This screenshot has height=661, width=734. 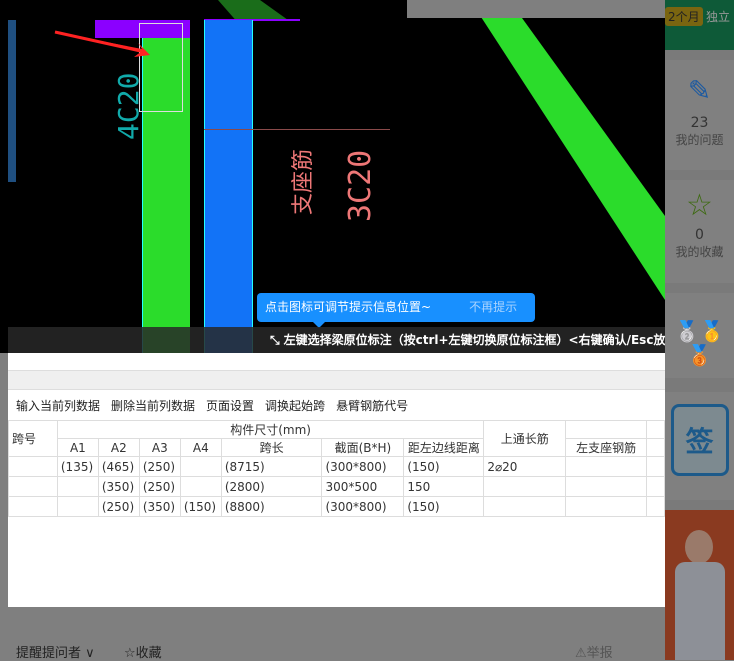 I want to click on table-cell: (135), so click(x=77, y=466).